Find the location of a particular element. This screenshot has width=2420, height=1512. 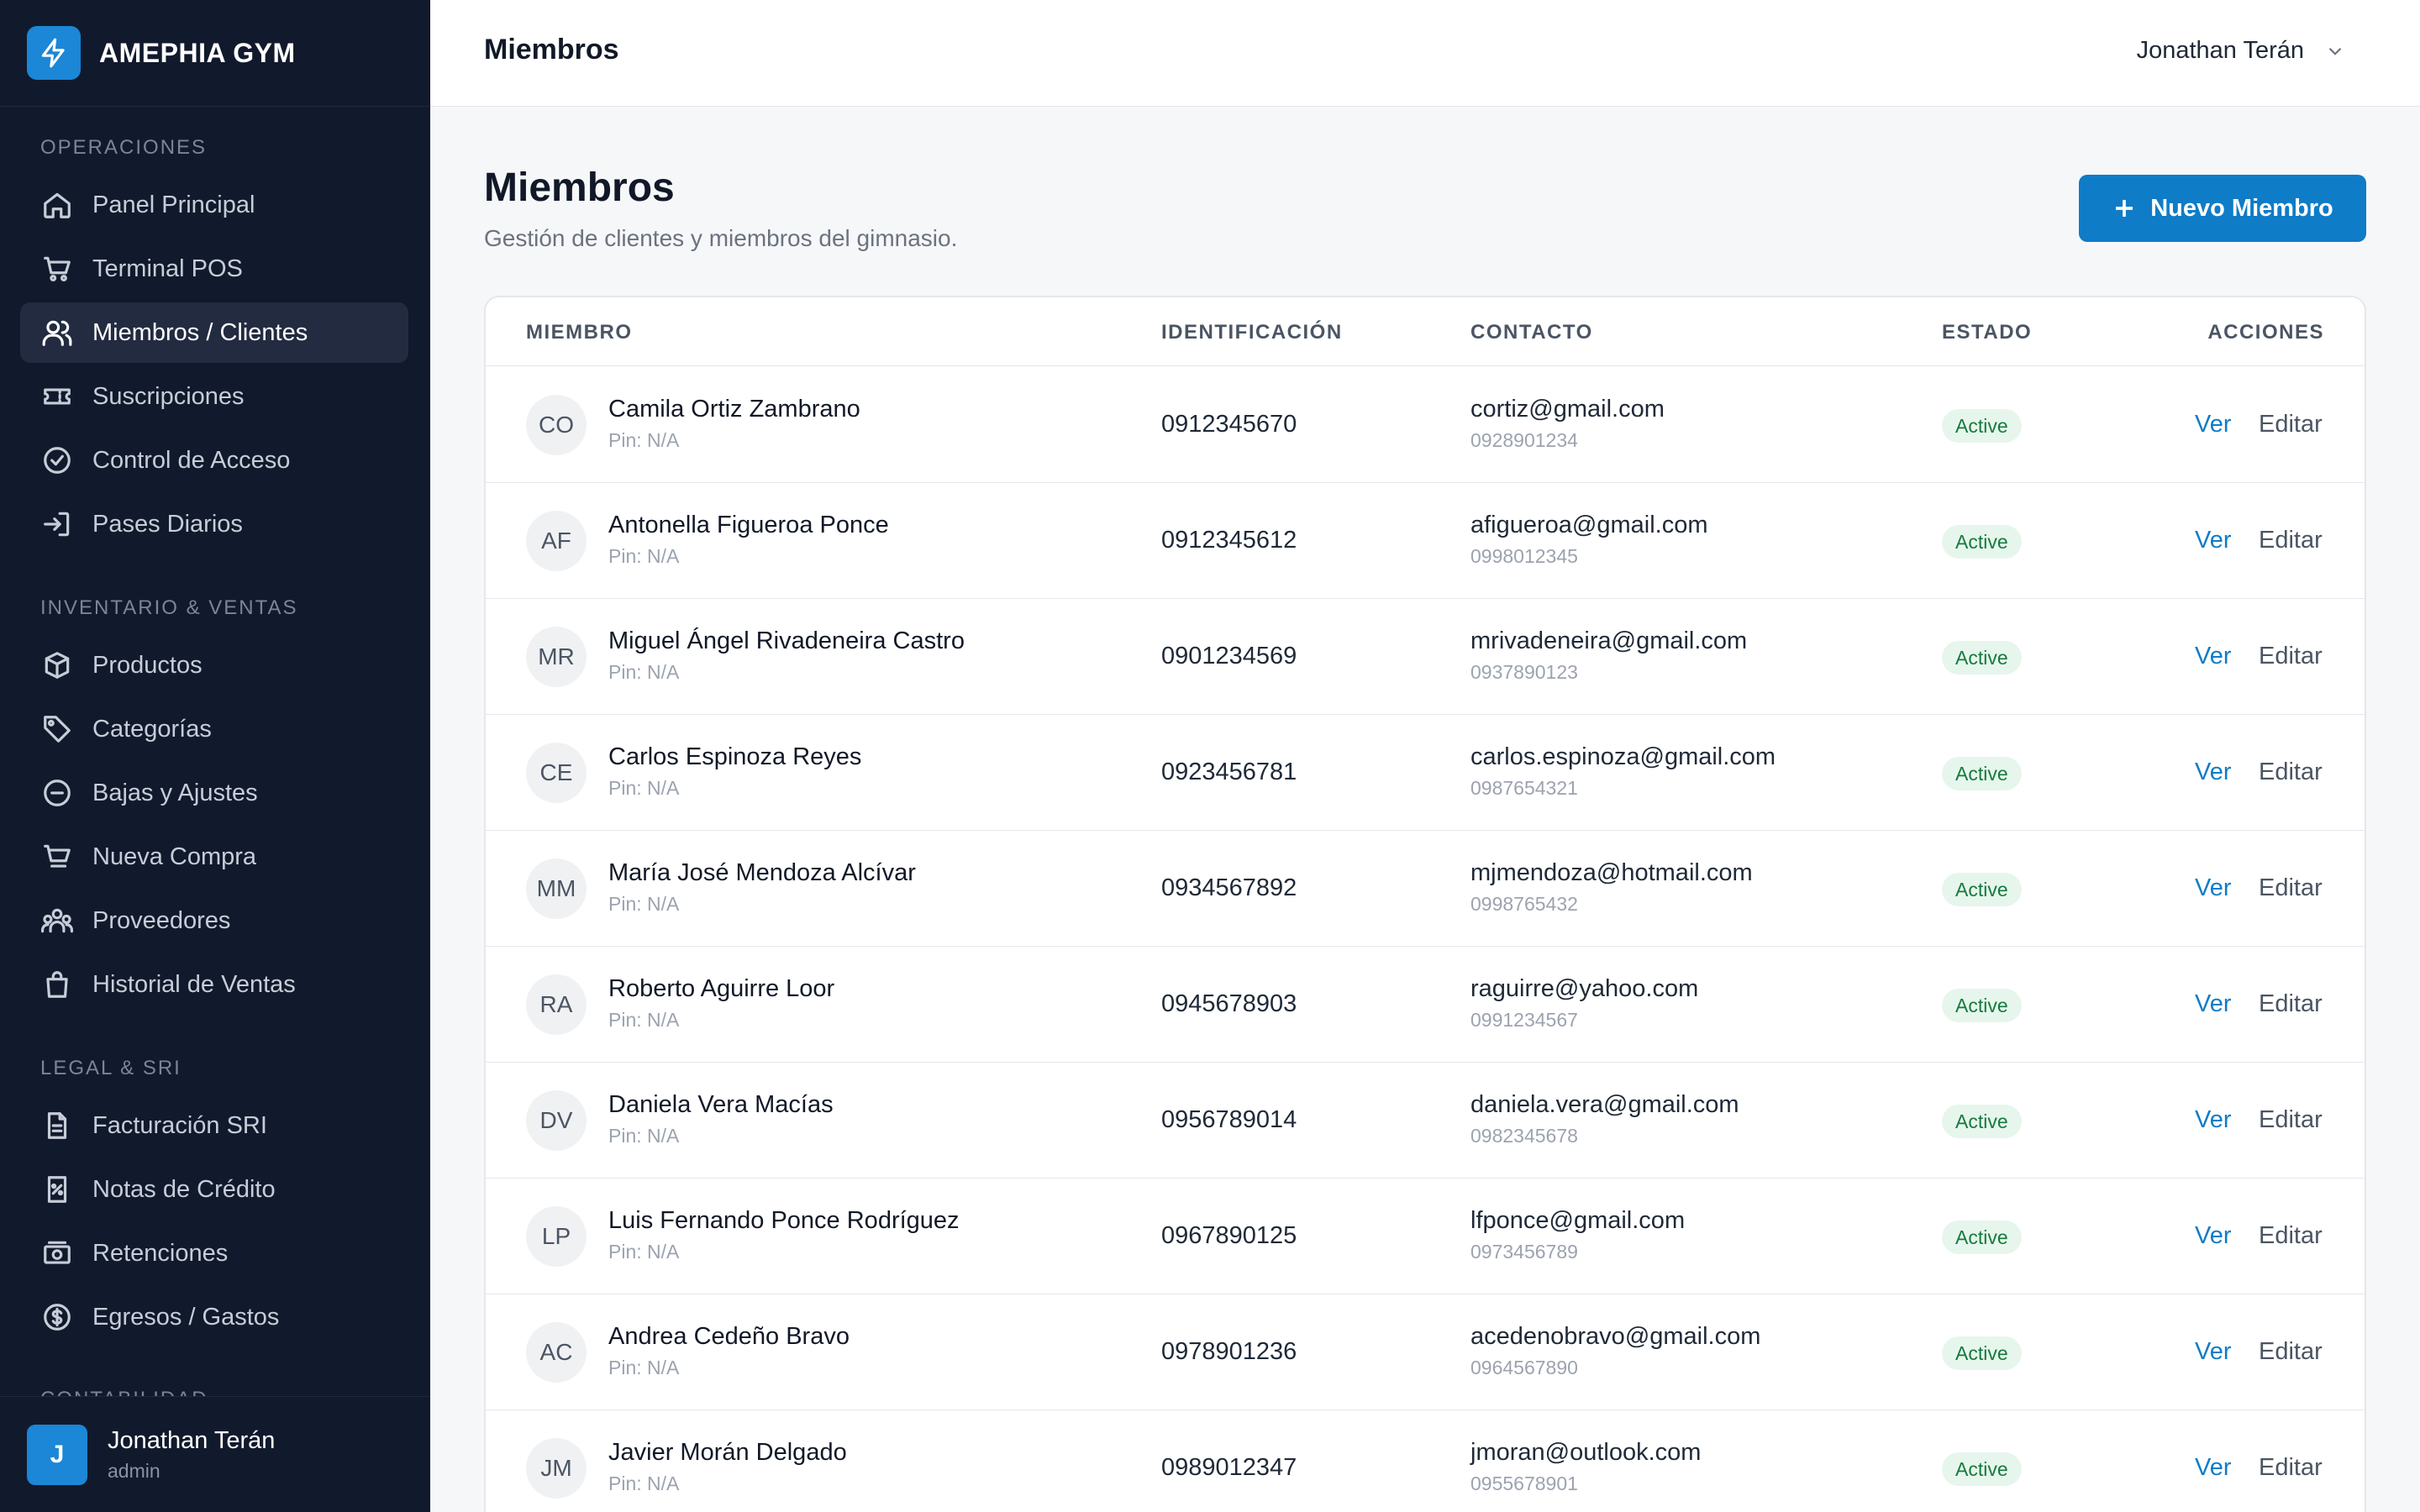

nav-section-operaciones: OPERACIONES is located at coordinates (124, 147).